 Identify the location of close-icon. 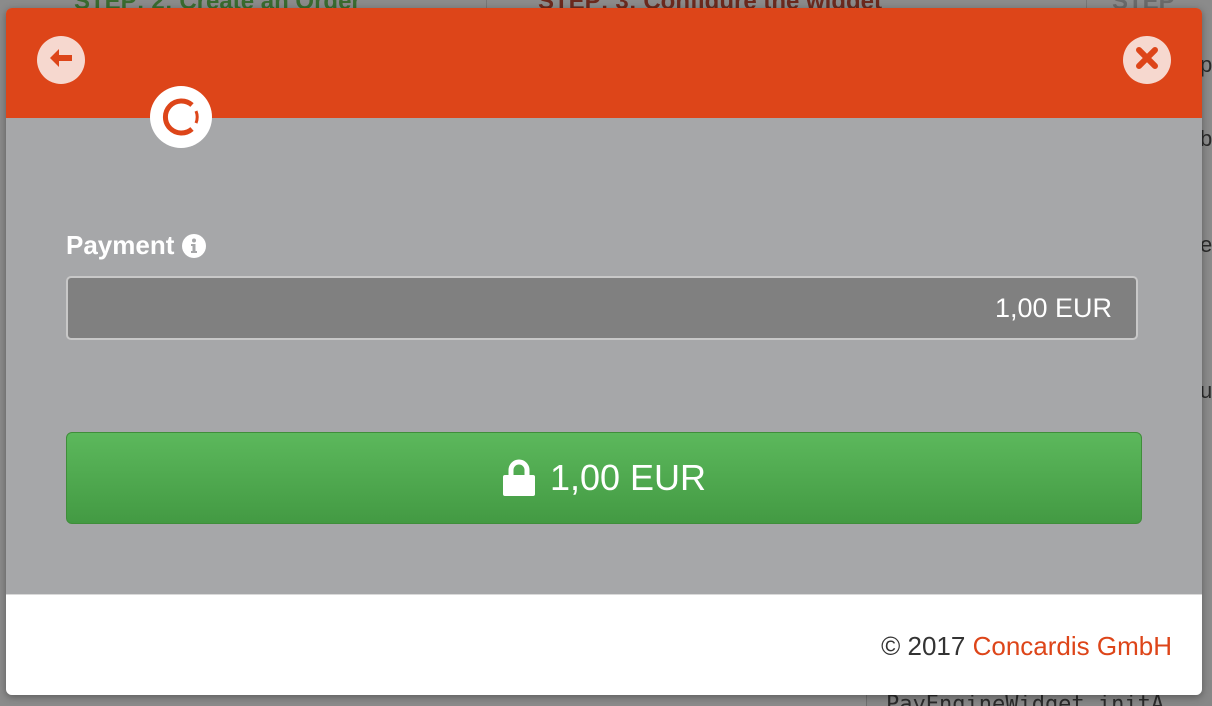
(1147, 60).